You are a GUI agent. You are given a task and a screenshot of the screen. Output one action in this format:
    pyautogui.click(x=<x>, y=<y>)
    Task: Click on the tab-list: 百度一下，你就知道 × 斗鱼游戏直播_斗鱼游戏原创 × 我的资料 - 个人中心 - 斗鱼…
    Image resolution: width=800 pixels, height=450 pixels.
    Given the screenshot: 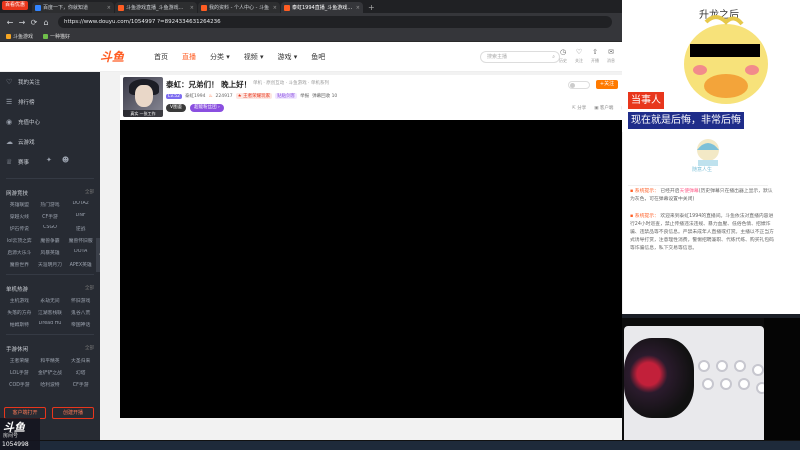 What is the action you would take?
    pyautogui.click(x=198, y=7)
    